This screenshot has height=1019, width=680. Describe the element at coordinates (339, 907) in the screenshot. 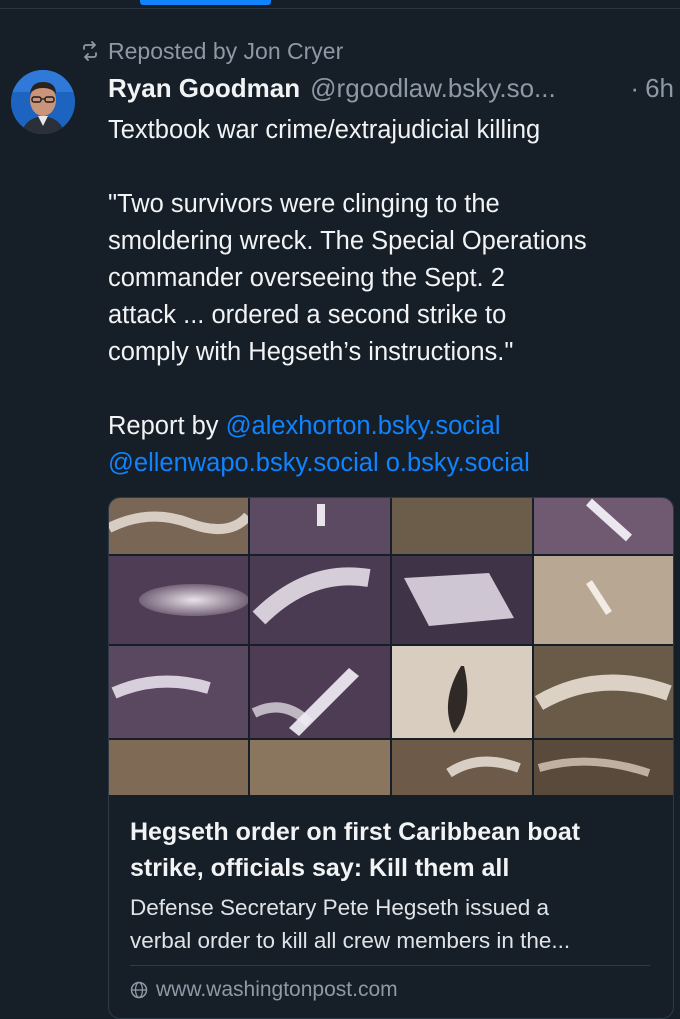

I see `card-desc-line: Defense Secretary Pete Hegseth issued a` at that location.